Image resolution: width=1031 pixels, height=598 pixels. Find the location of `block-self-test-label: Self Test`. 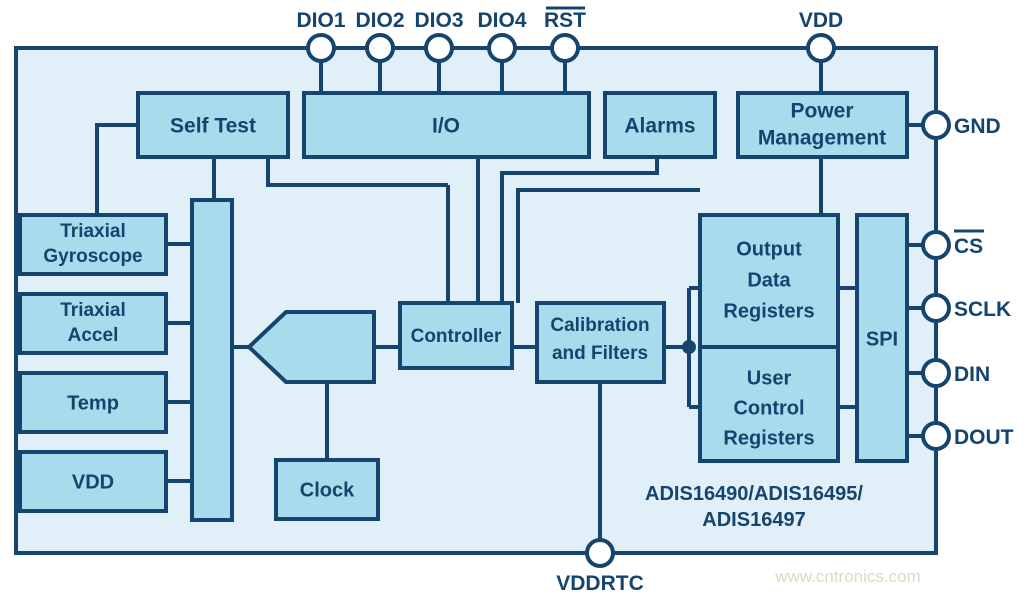

block-self-test-label: Self Test is located at coordinates (213, 126).